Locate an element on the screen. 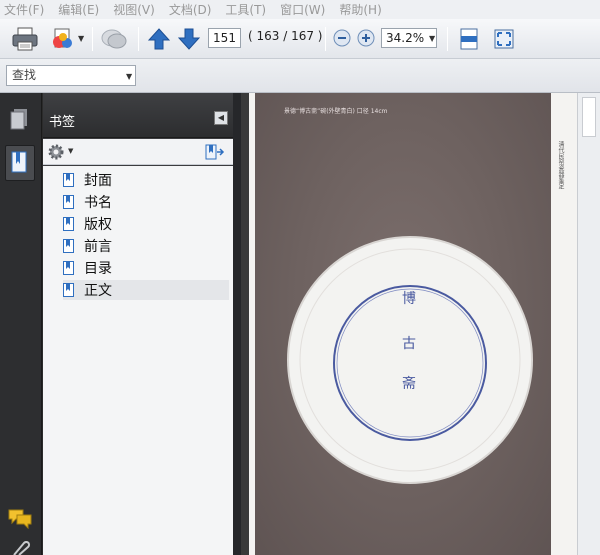 The width and height of the screenshot is (600, 555). print-icon is located at coordinates (25, 39).